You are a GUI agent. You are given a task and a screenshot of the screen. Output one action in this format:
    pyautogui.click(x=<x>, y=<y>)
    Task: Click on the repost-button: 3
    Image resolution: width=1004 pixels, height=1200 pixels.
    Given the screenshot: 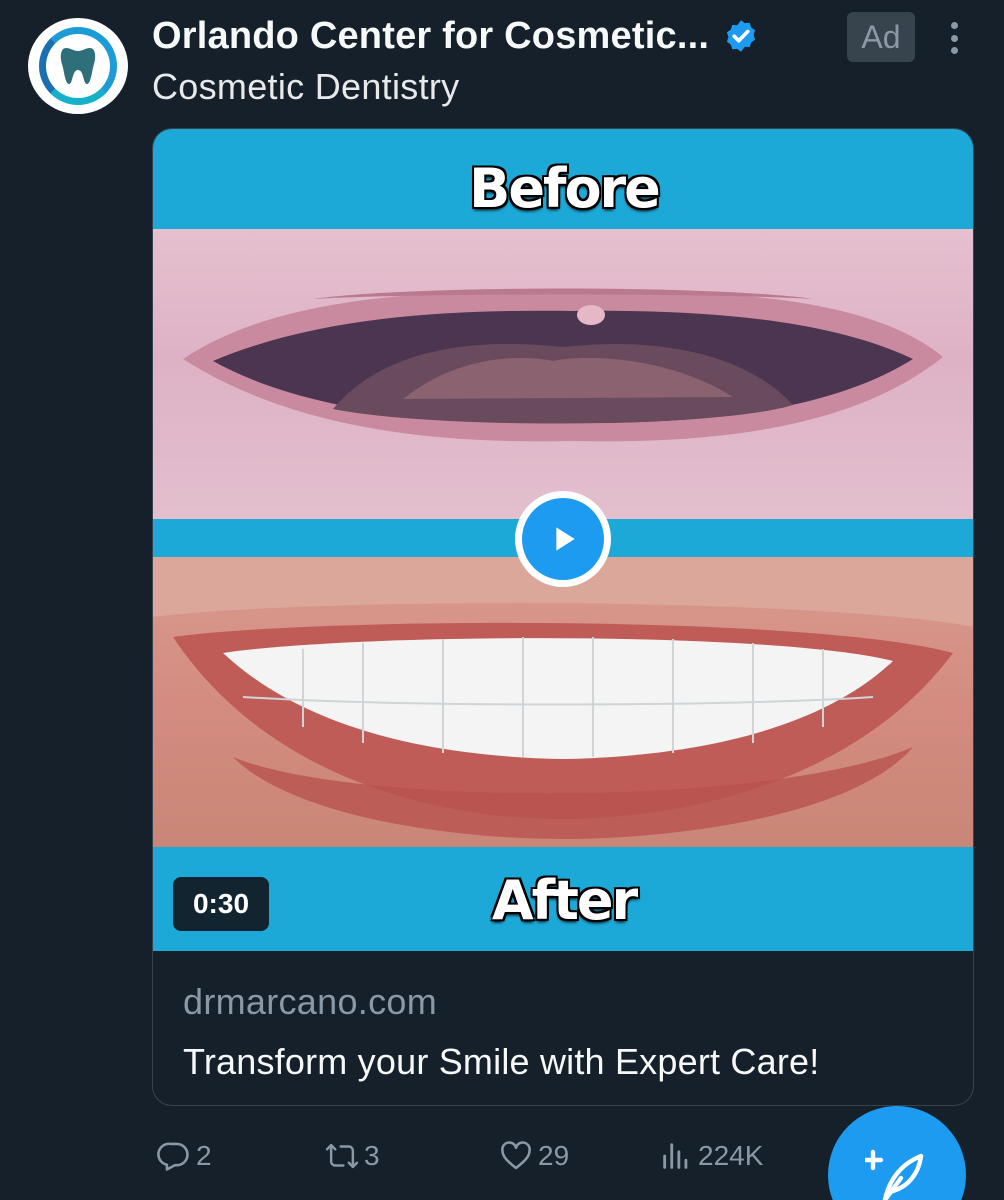 What is the action you would take?
    pyautogui.click(x=351, y=1156)
    